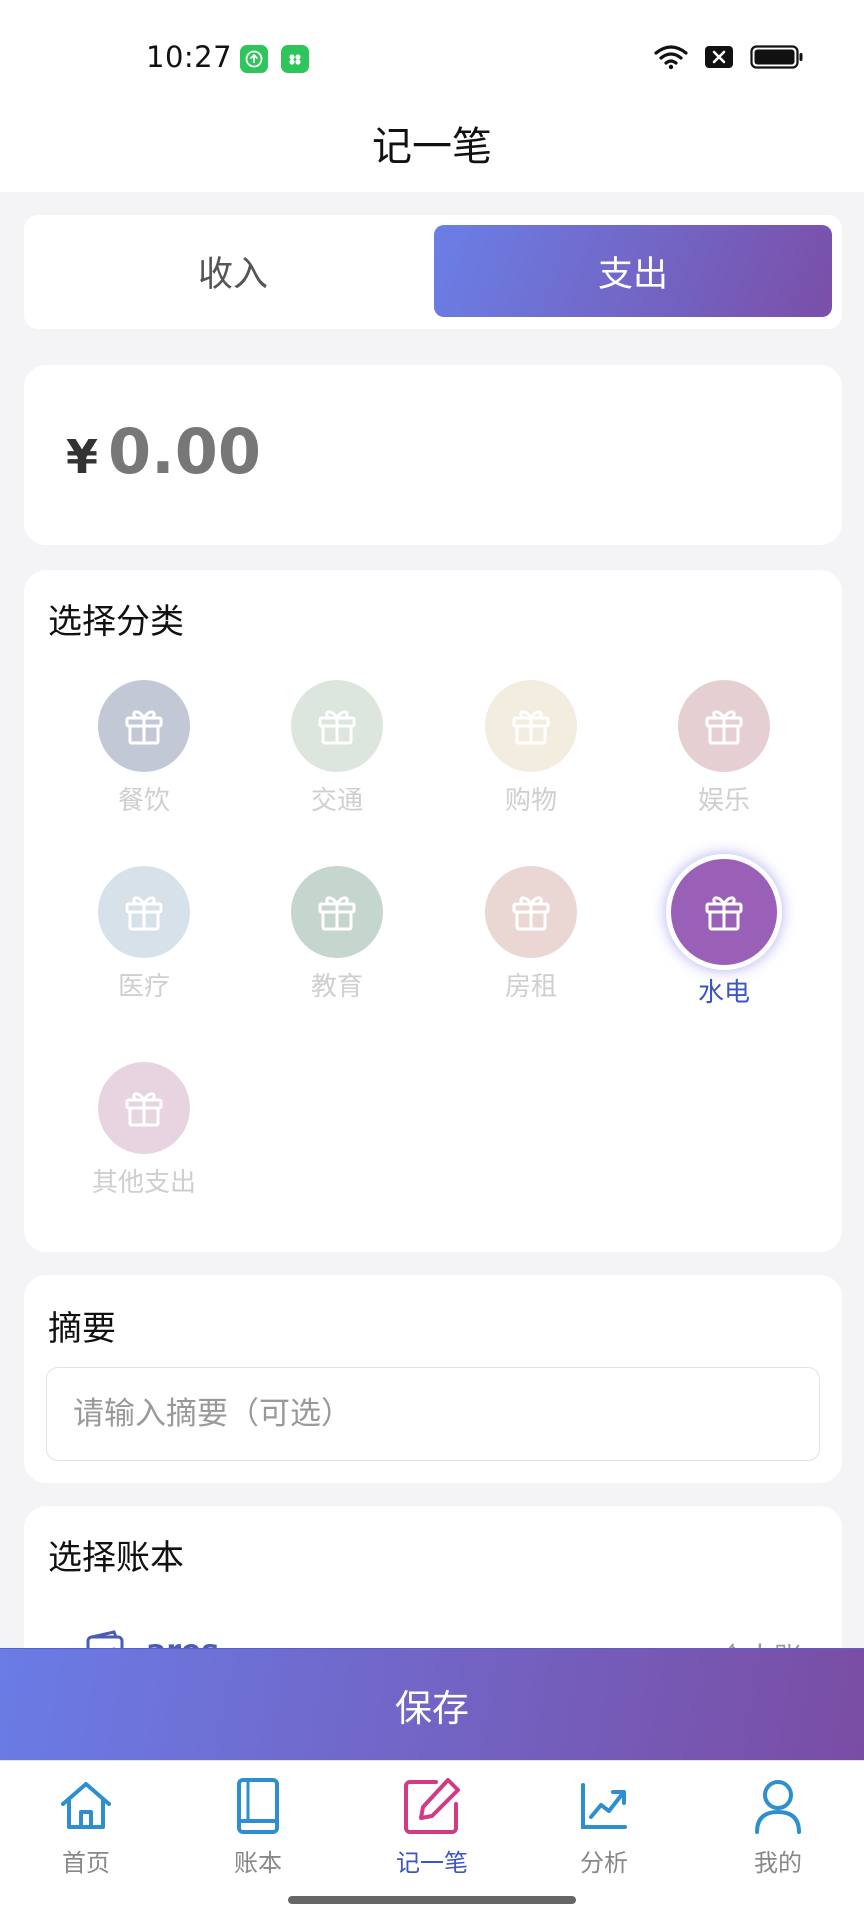 This screenshot has width=864, height=1920. Describe the element at coordinates (719, 57) in the screenshot. I see `sim-off-icon` at that location.